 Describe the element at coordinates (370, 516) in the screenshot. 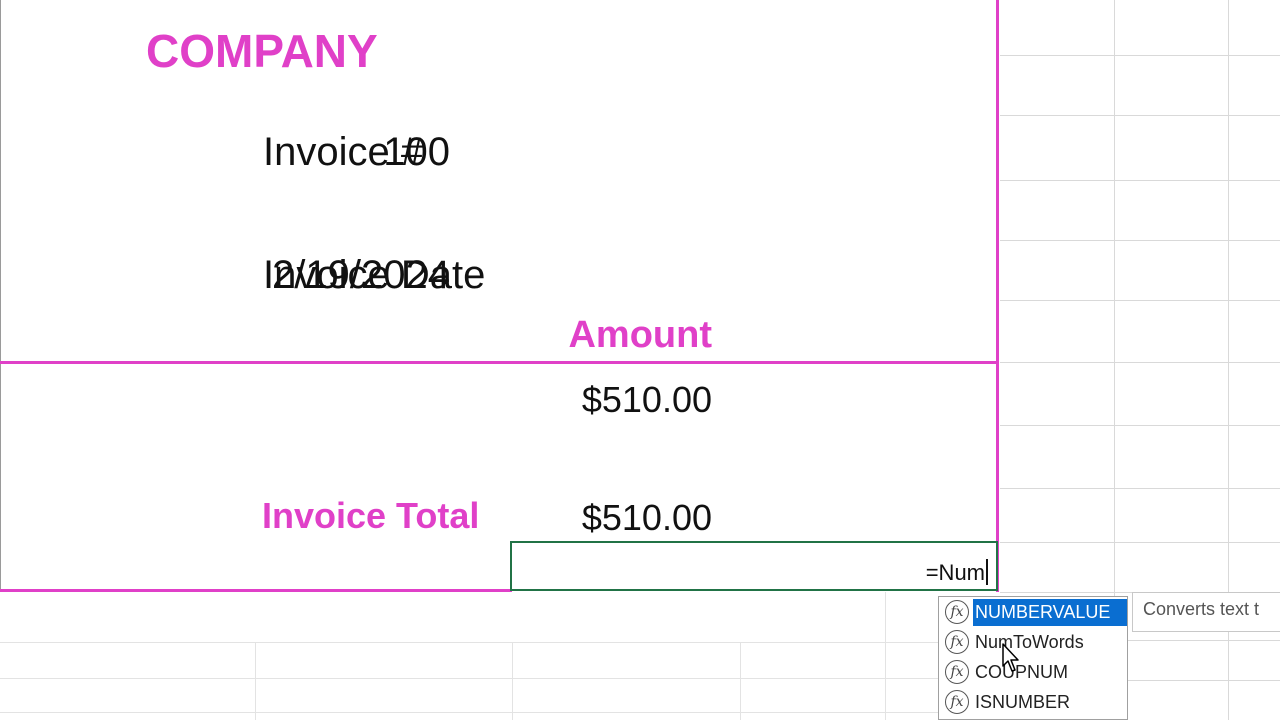

I see `invoice-total-label: Invoice Total` at that location.